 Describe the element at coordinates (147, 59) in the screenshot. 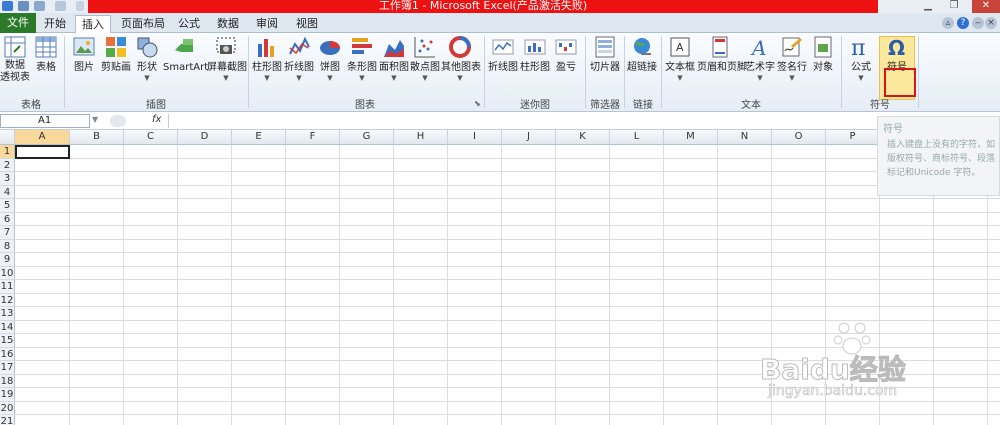

I see `shapes-button: 形状 ▼` at that location.